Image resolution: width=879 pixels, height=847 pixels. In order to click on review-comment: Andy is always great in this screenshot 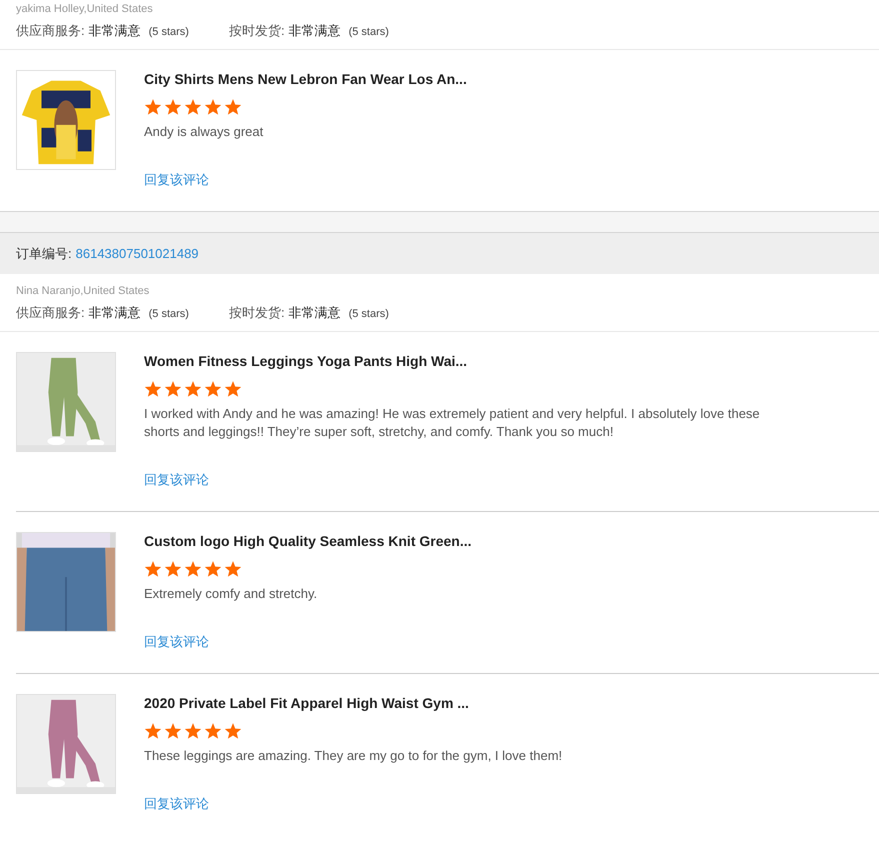, I will do `click(204, 132)`.